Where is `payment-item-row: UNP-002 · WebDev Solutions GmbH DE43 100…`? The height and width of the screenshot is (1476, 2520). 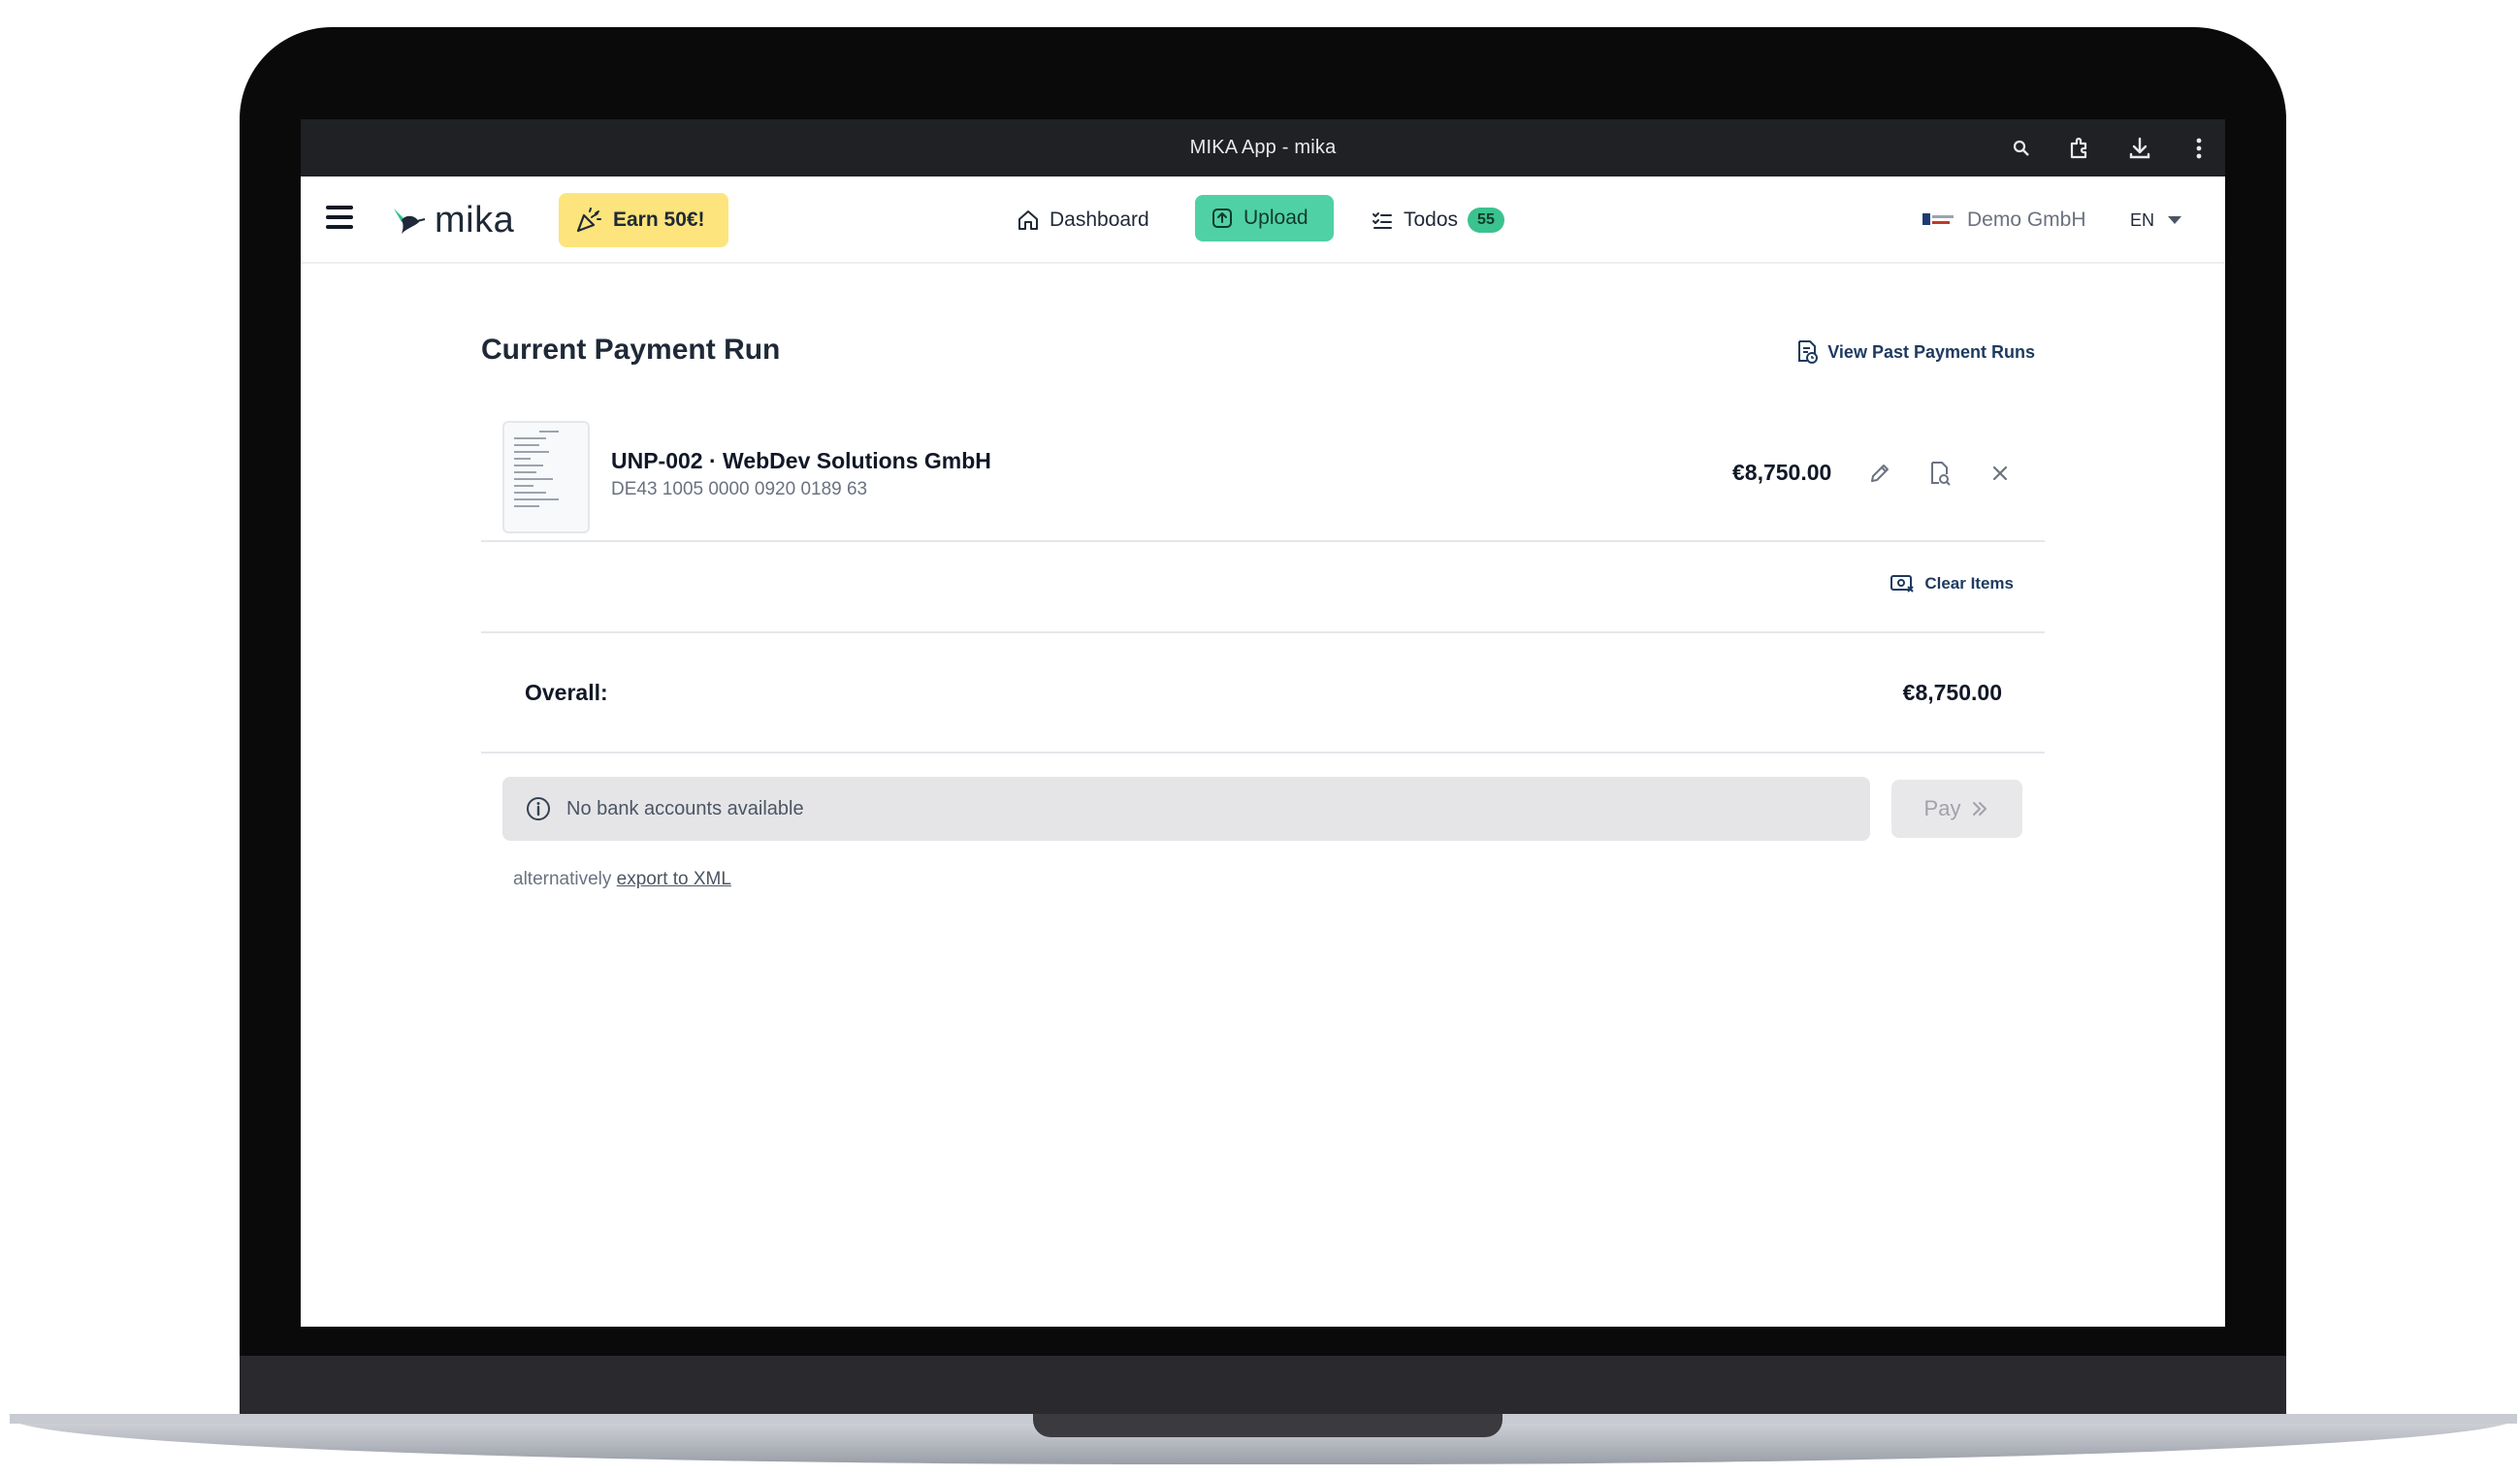
payment-item-row: UNP-002 · WebDev Solutions GmbH DE43 100… is located at coordinates (1263, 475).